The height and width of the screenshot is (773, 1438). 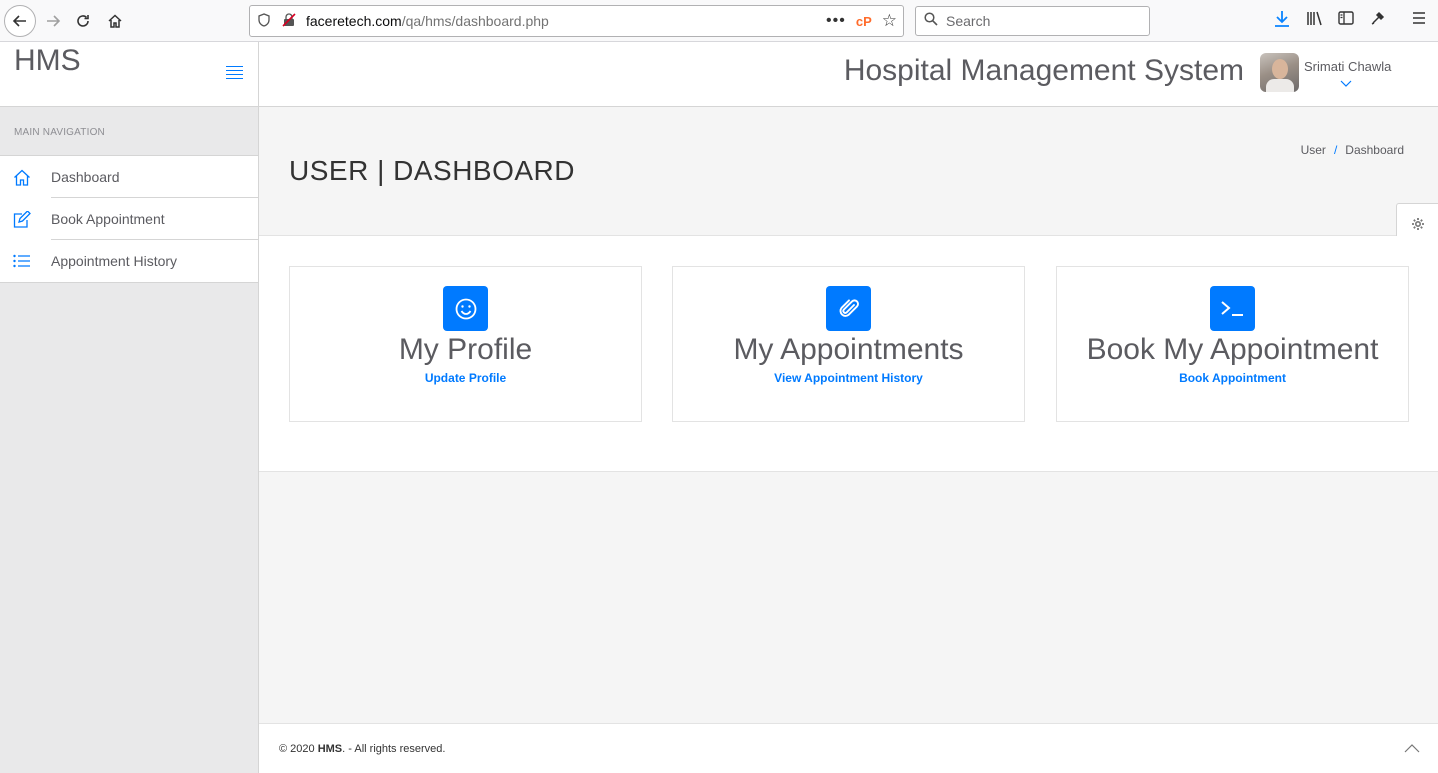 I want to click on page-title-area: USER | DASHBOARD User / Dashboard, so click(x=848, y=171).